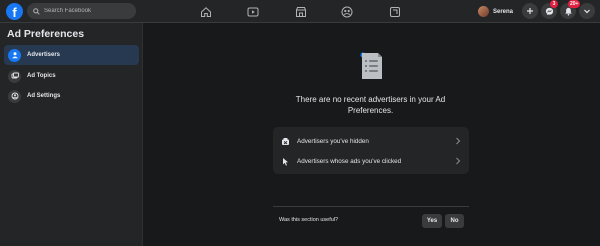  I want to click on top-bar: f Serena 3 20+, so click(300, 11).